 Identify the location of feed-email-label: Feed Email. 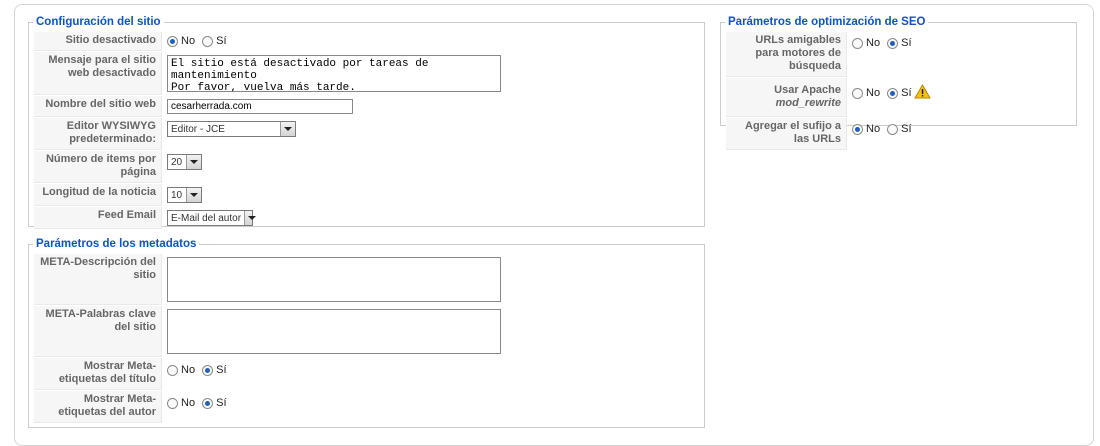
(98, 218).